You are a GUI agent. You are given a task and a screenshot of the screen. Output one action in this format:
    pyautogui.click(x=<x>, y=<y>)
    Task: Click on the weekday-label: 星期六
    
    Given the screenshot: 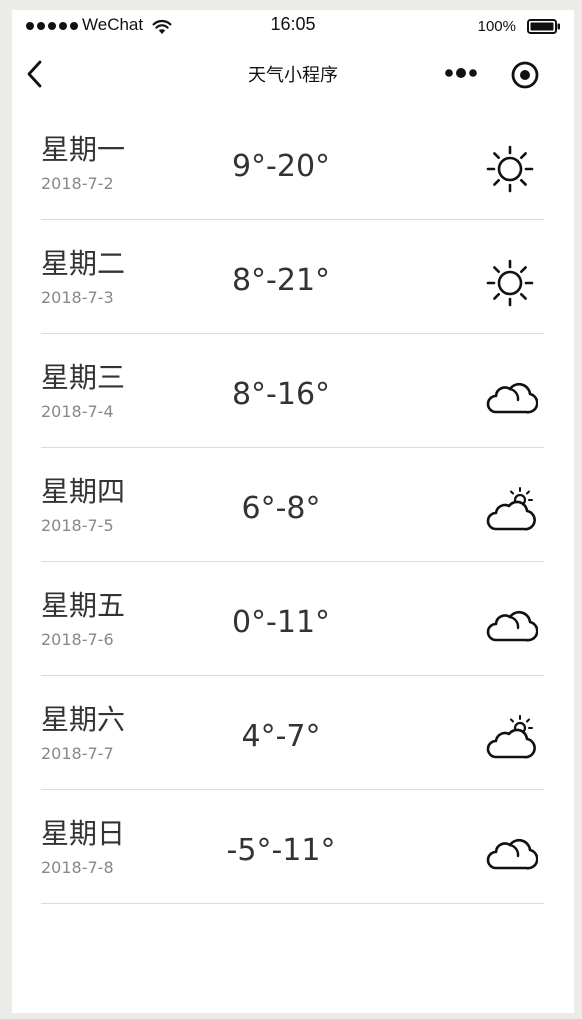 What is the action you would take?
    pyautogui.click(x=83, y=719)
    